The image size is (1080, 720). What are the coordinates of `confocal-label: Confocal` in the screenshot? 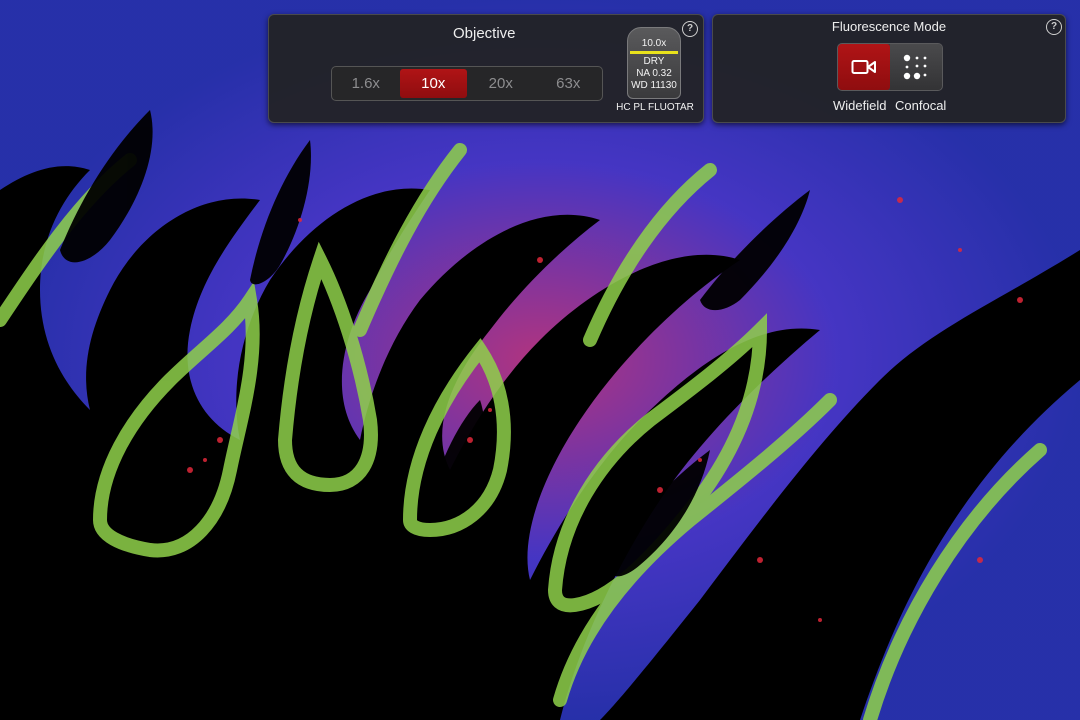 It's located at (921, 105).